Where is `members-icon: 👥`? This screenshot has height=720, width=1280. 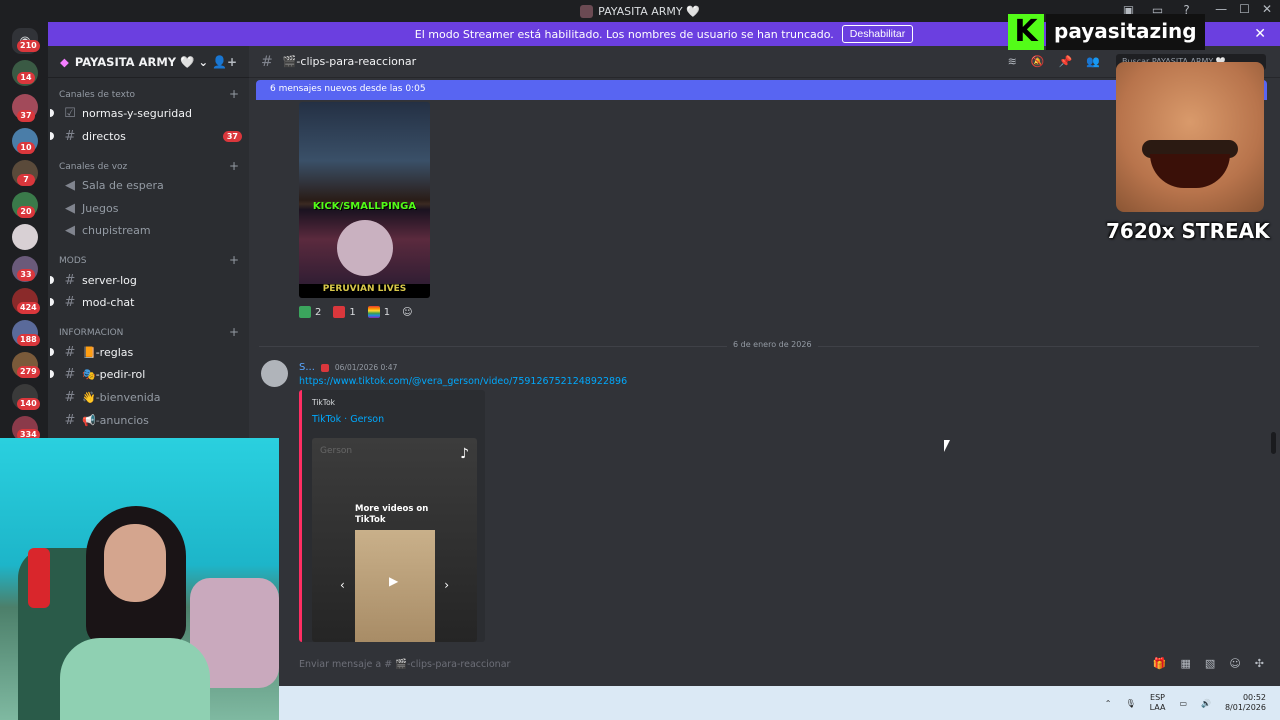 members-icon: 👥 is located at coordinates (1093, 61).